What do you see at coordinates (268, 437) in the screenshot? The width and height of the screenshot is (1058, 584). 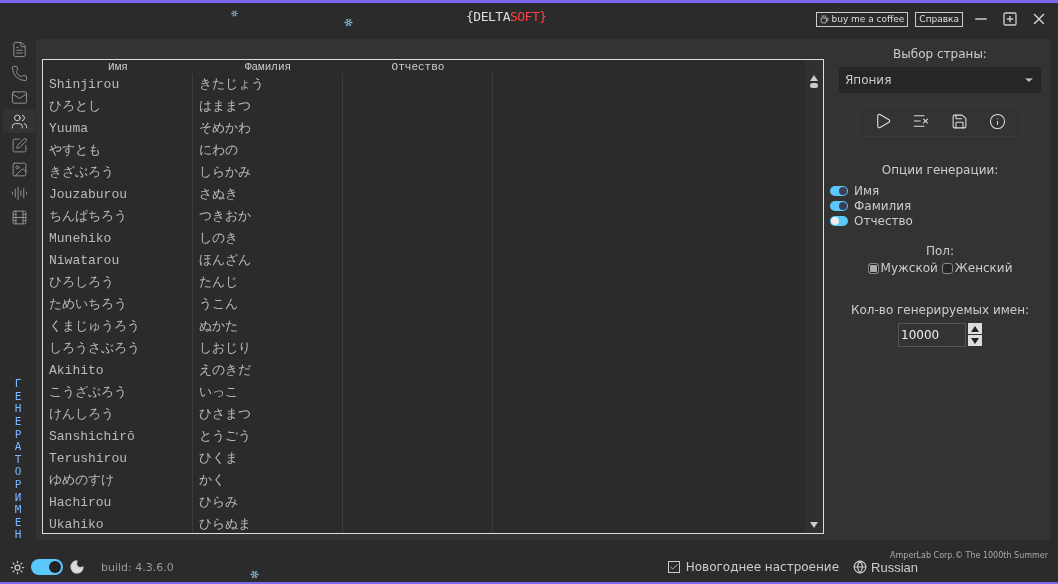 I see `table-cell: とうごう` at bounding box center [268, 437].